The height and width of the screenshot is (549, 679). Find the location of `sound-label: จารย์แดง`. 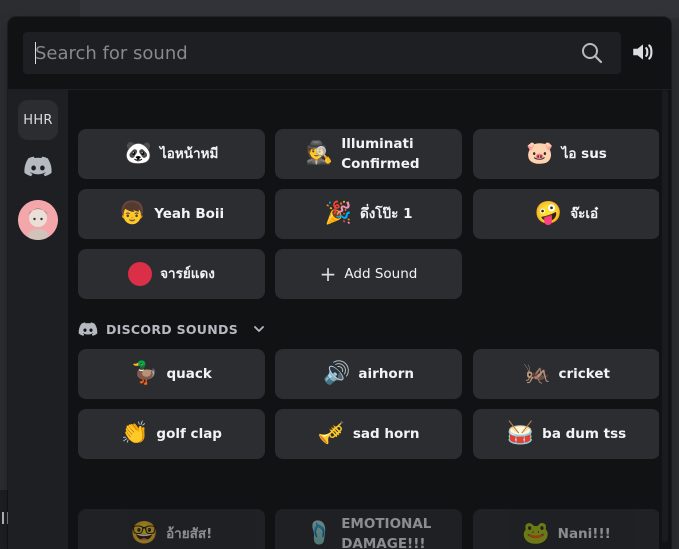

sound-label: จารย์แดง is located at coordinates (187, 274).